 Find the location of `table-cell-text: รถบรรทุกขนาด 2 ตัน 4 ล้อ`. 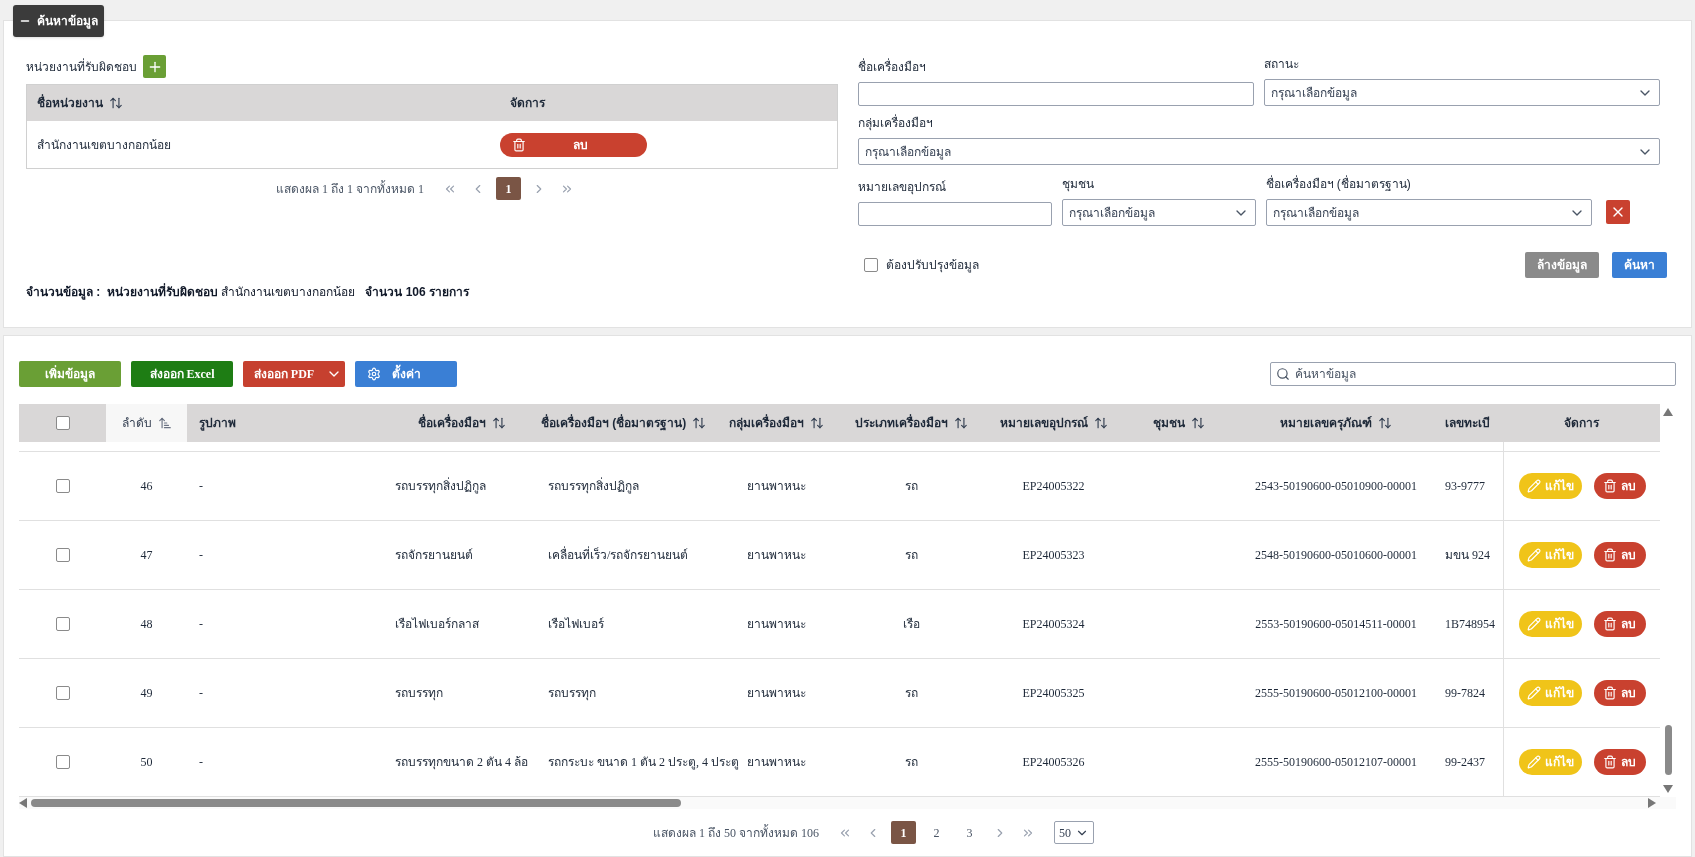

table-cell-text: รถบรรทุกขนาด 2 ตัน 4 ล้อ is located at coordinates (461, 762).